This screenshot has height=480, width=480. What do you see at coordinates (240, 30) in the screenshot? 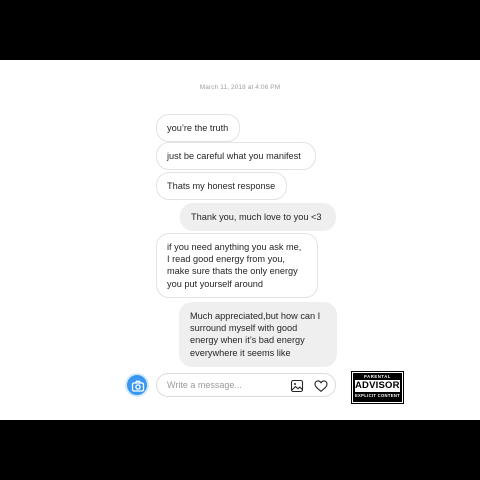
I see `letterbox-top` at bounding box center [240, 30].